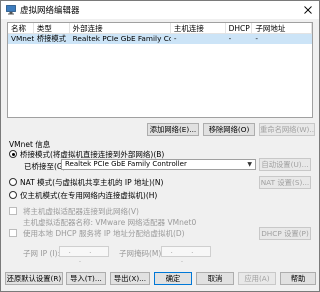 The width and height of the screenshot is (320, 292). What do you see at coordinates (173, 278) in the screenshot?
I see `ok-button: 确定` at bounding box center [173, 278].